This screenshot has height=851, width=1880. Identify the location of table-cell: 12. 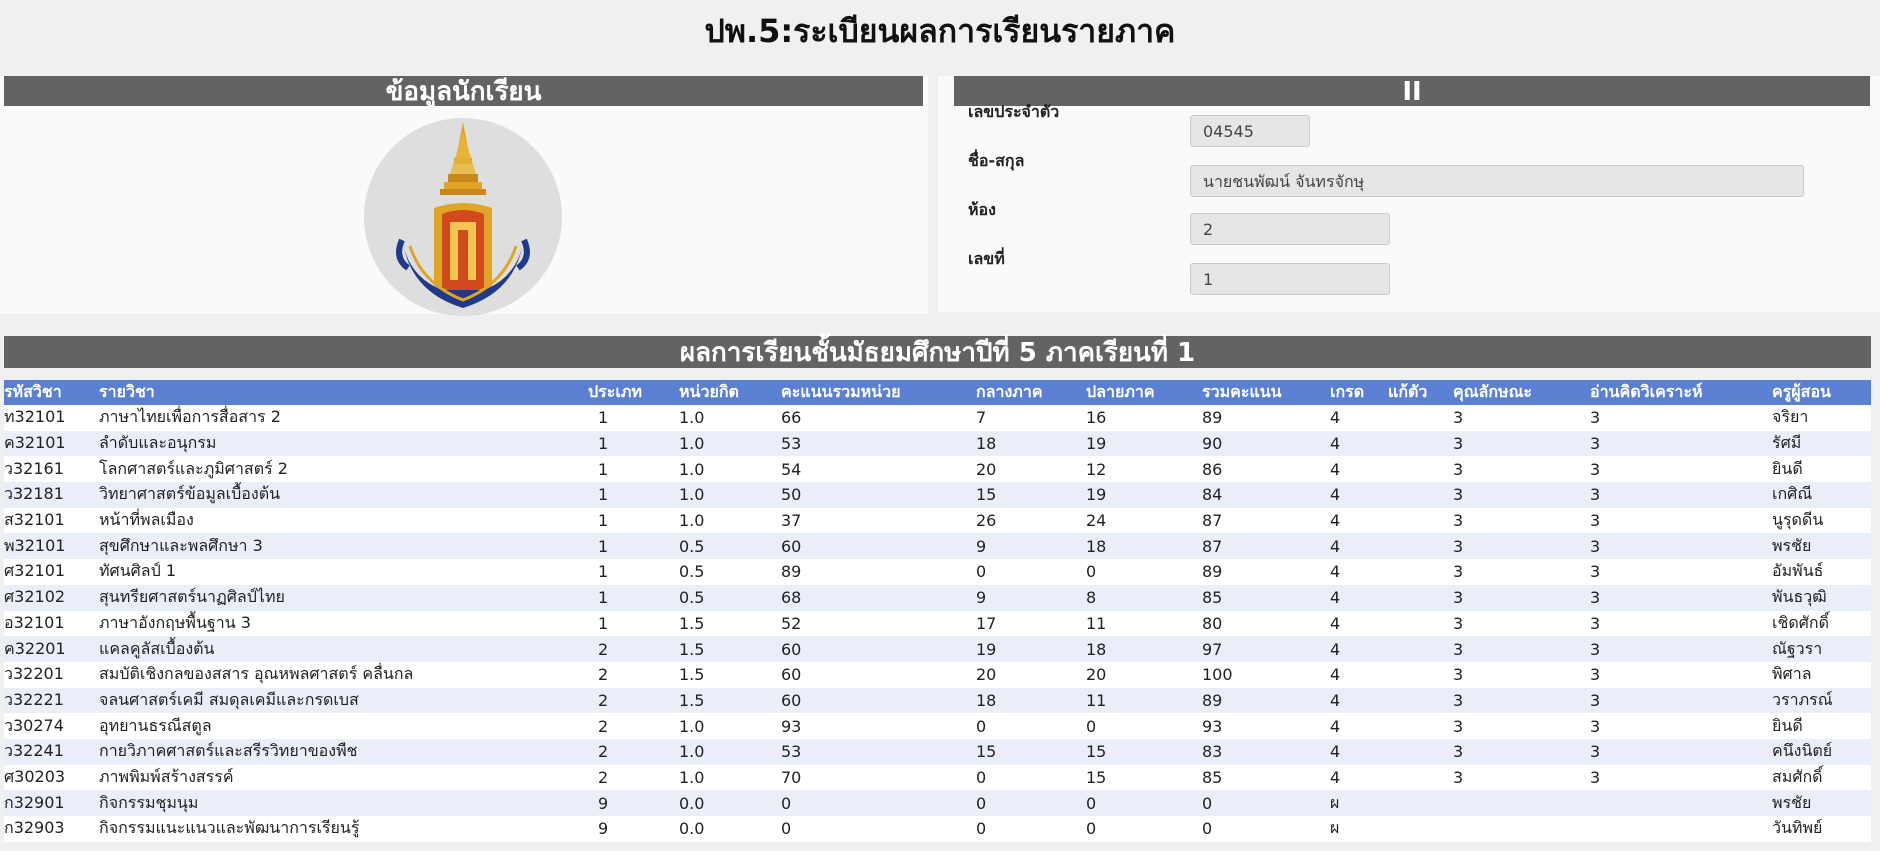
(1144, 469).